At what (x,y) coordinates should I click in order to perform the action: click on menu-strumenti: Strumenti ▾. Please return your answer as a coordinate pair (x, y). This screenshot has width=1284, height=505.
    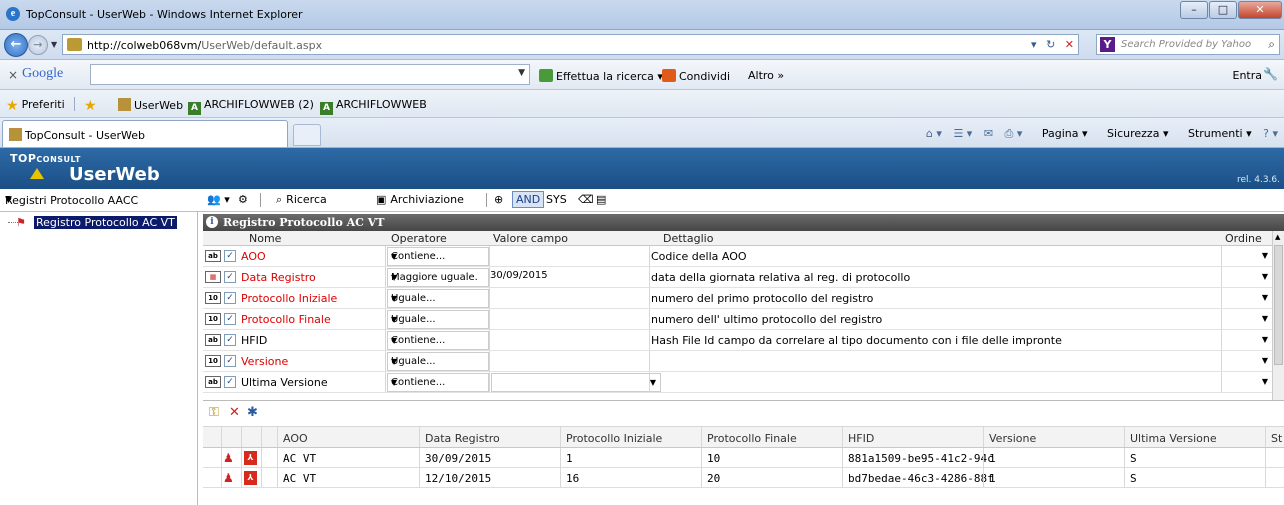
    Looking at the image, I should click on (1216, 133).